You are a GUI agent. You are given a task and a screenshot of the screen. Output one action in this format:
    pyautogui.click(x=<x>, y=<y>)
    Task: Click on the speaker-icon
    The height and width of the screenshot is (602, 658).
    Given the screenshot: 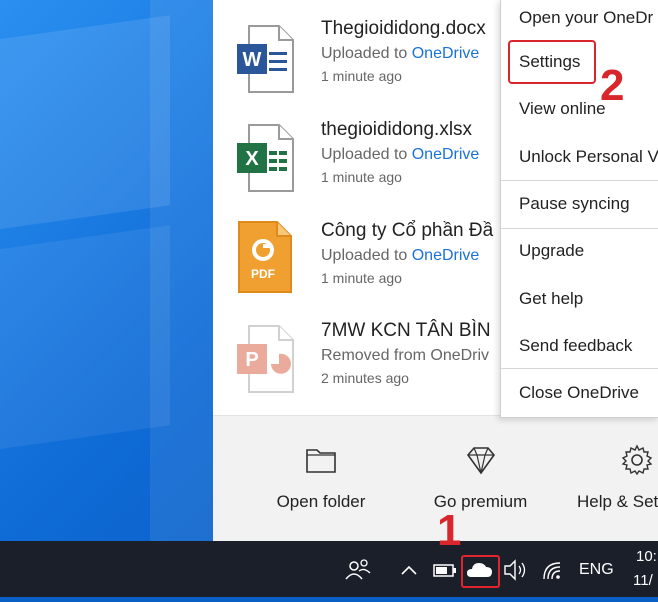 What is the action you would take?
    pyautogui.click(x=516, y=569)
    